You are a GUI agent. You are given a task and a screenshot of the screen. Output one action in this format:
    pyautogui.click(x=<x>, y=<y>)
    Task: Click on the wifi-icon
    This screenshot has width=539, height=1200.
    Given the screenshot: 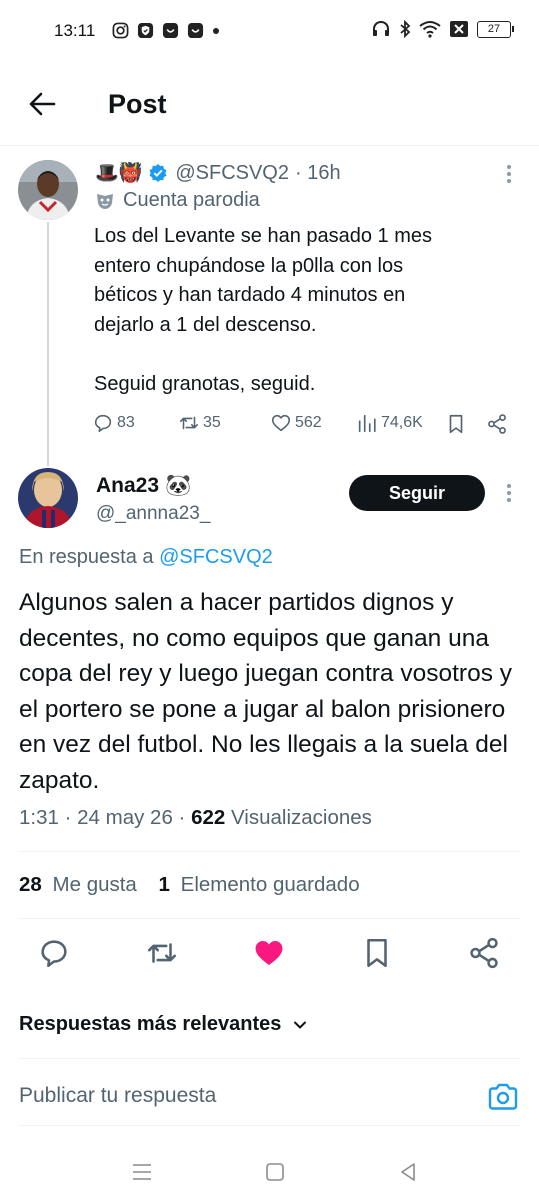 What is the action you would take?
    pyautogui.click(x=430, y=29)
    